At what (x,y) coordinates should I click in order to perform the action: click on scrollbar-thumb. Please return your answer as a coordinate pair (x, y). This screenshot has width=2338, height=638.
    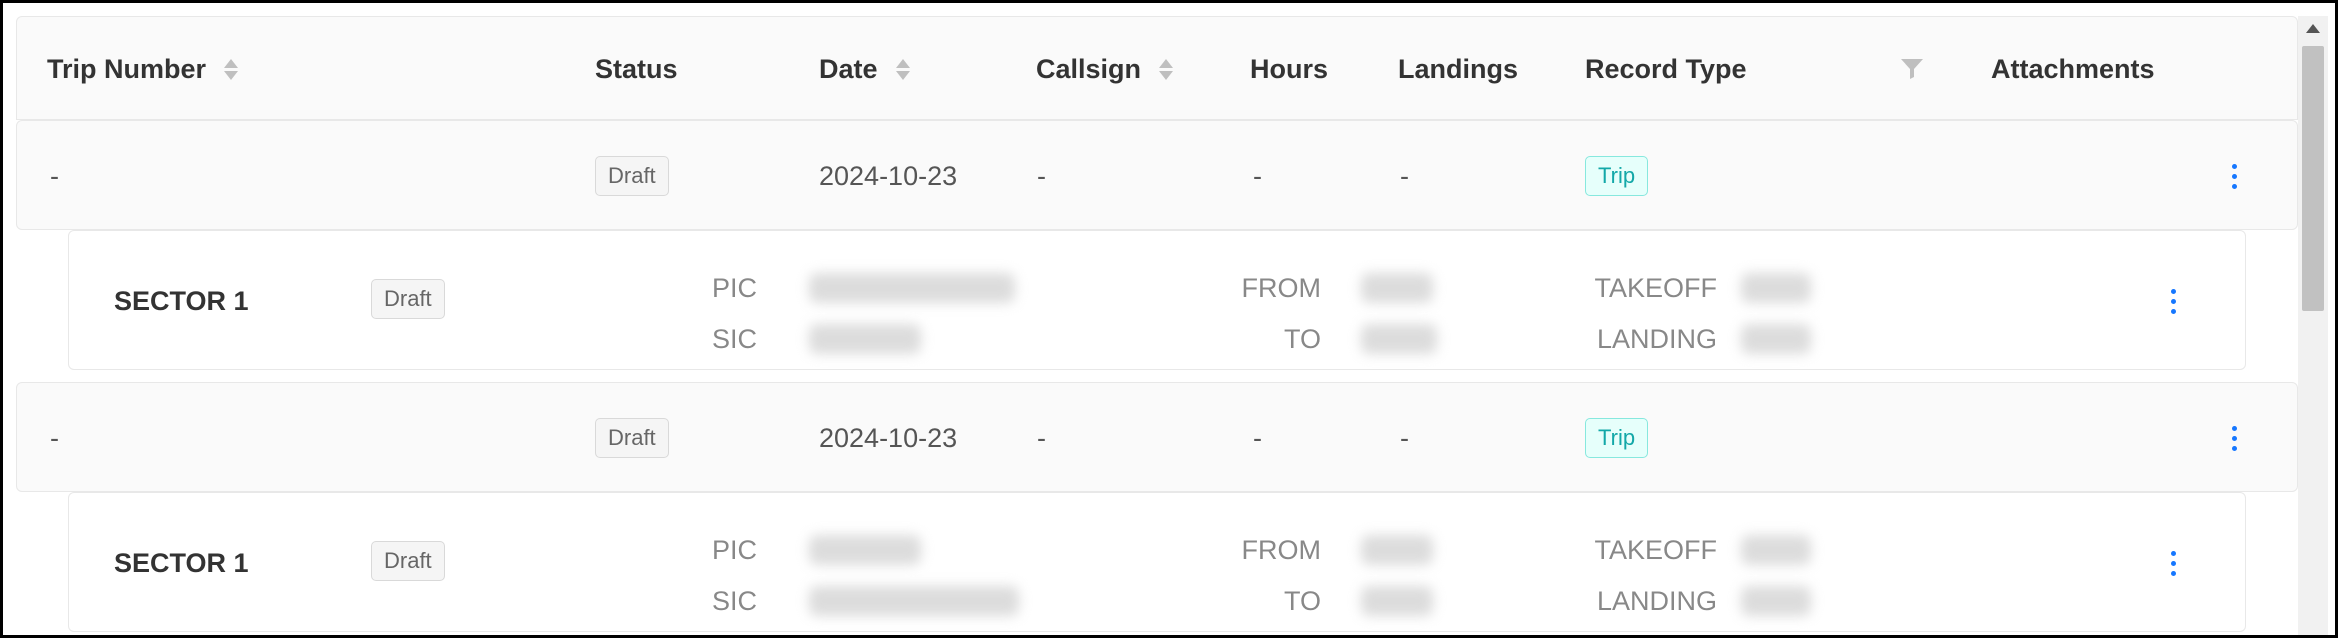
    Looking at the image, I should click on (2313, 178).